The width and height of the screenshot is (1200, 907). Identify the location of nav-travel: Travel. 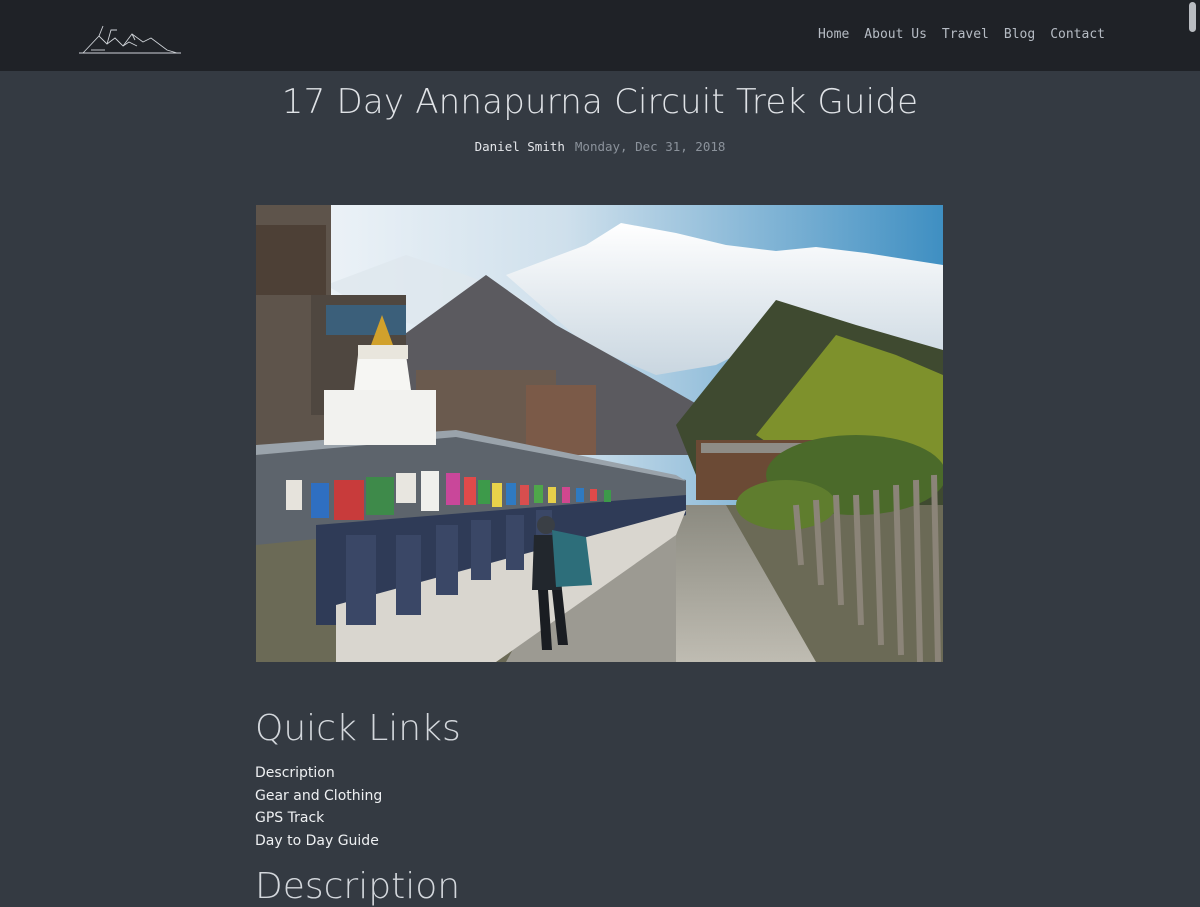
(965, 35).